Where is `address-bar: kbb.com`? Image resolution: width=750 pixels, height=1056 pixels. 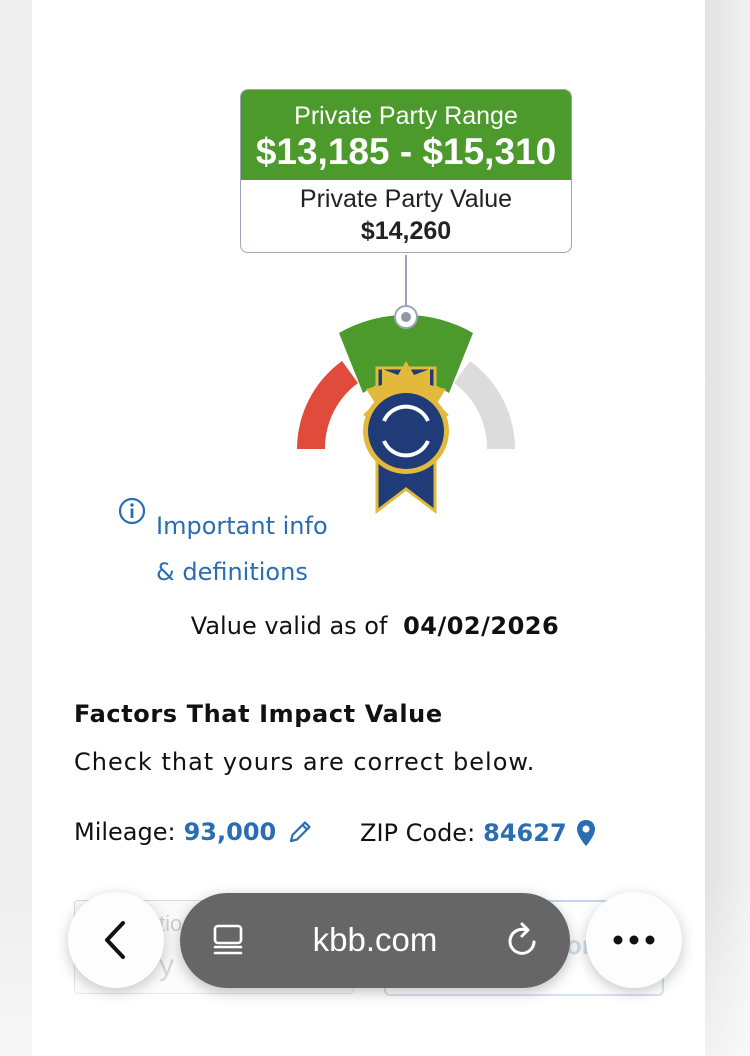
address-bar: kbb.com is located at coordinates (375, 940).